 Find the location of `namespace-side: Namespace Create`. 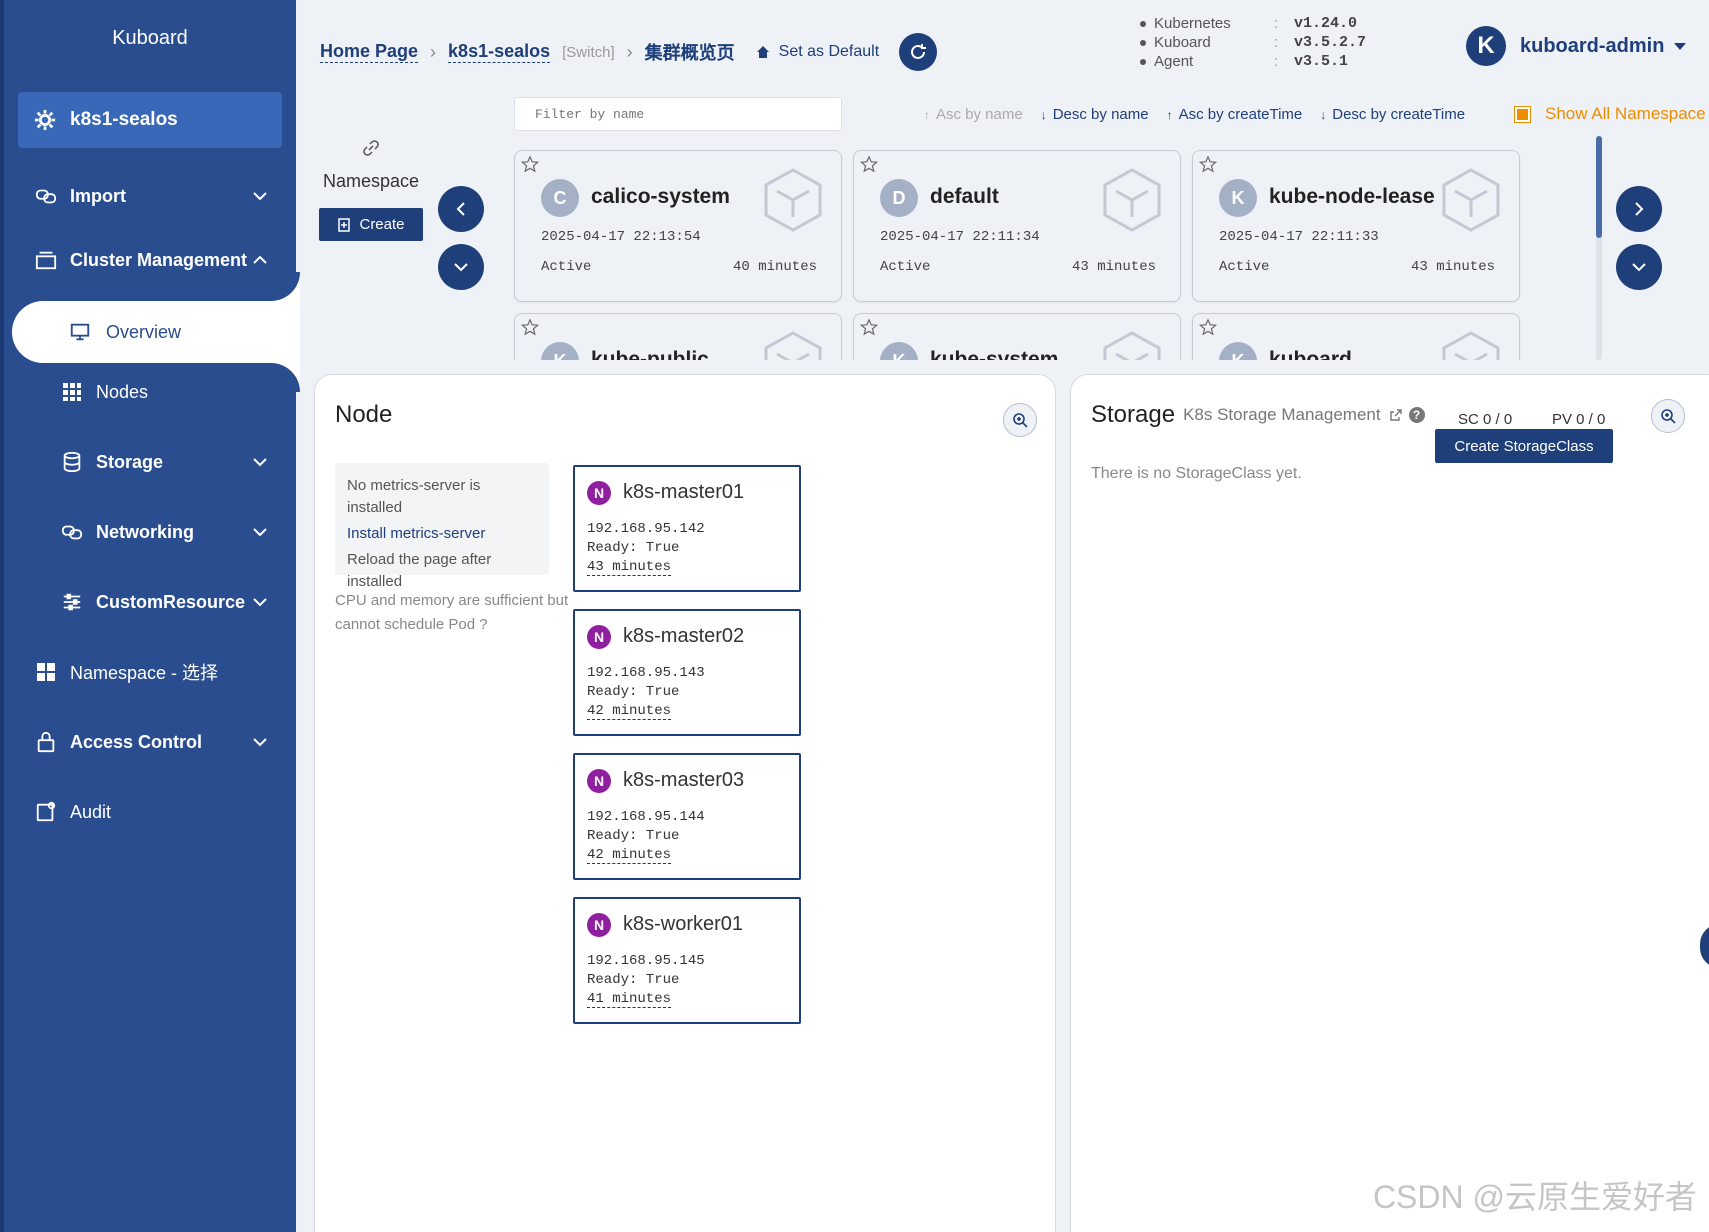

namespace-side: Namespace Create is located at coordinates (371, 190).